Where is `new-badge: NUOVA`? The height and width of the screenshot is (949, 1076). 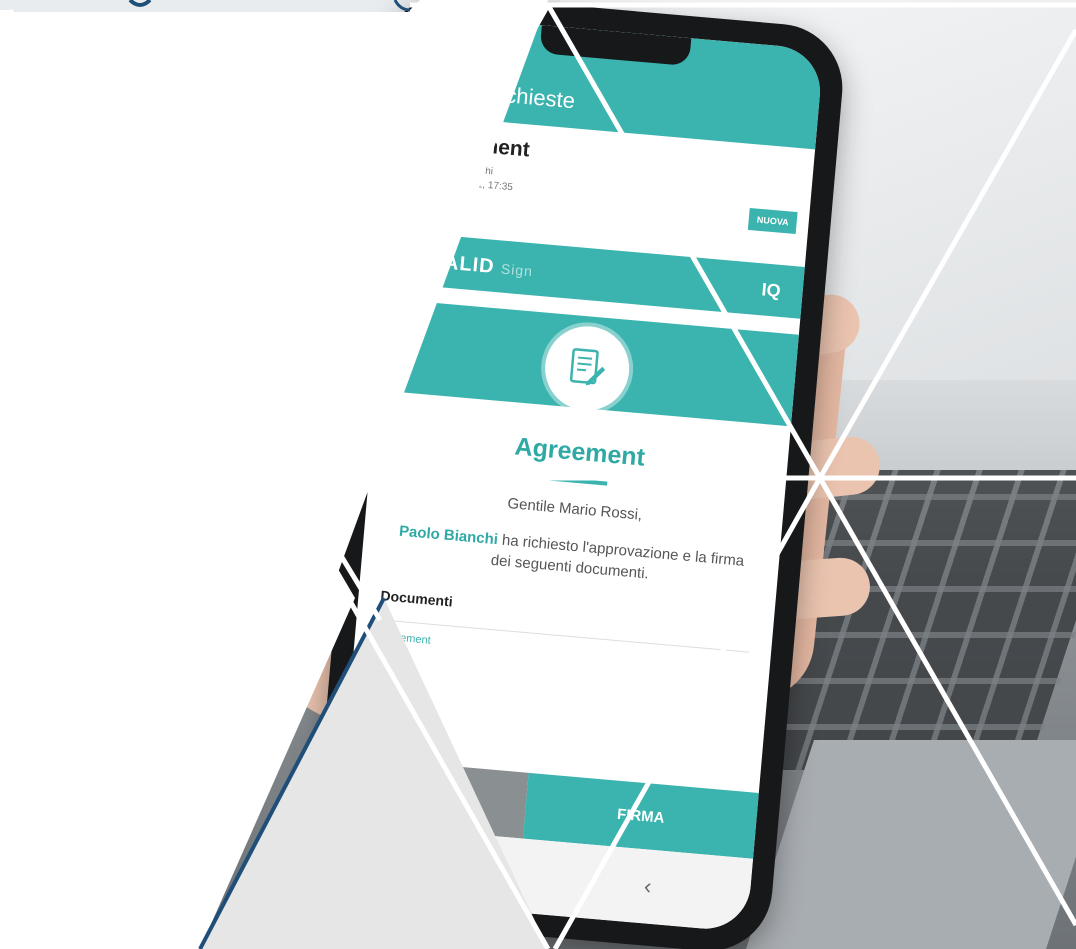
new-badge: NUOVA is located at coordinates (772, 221).